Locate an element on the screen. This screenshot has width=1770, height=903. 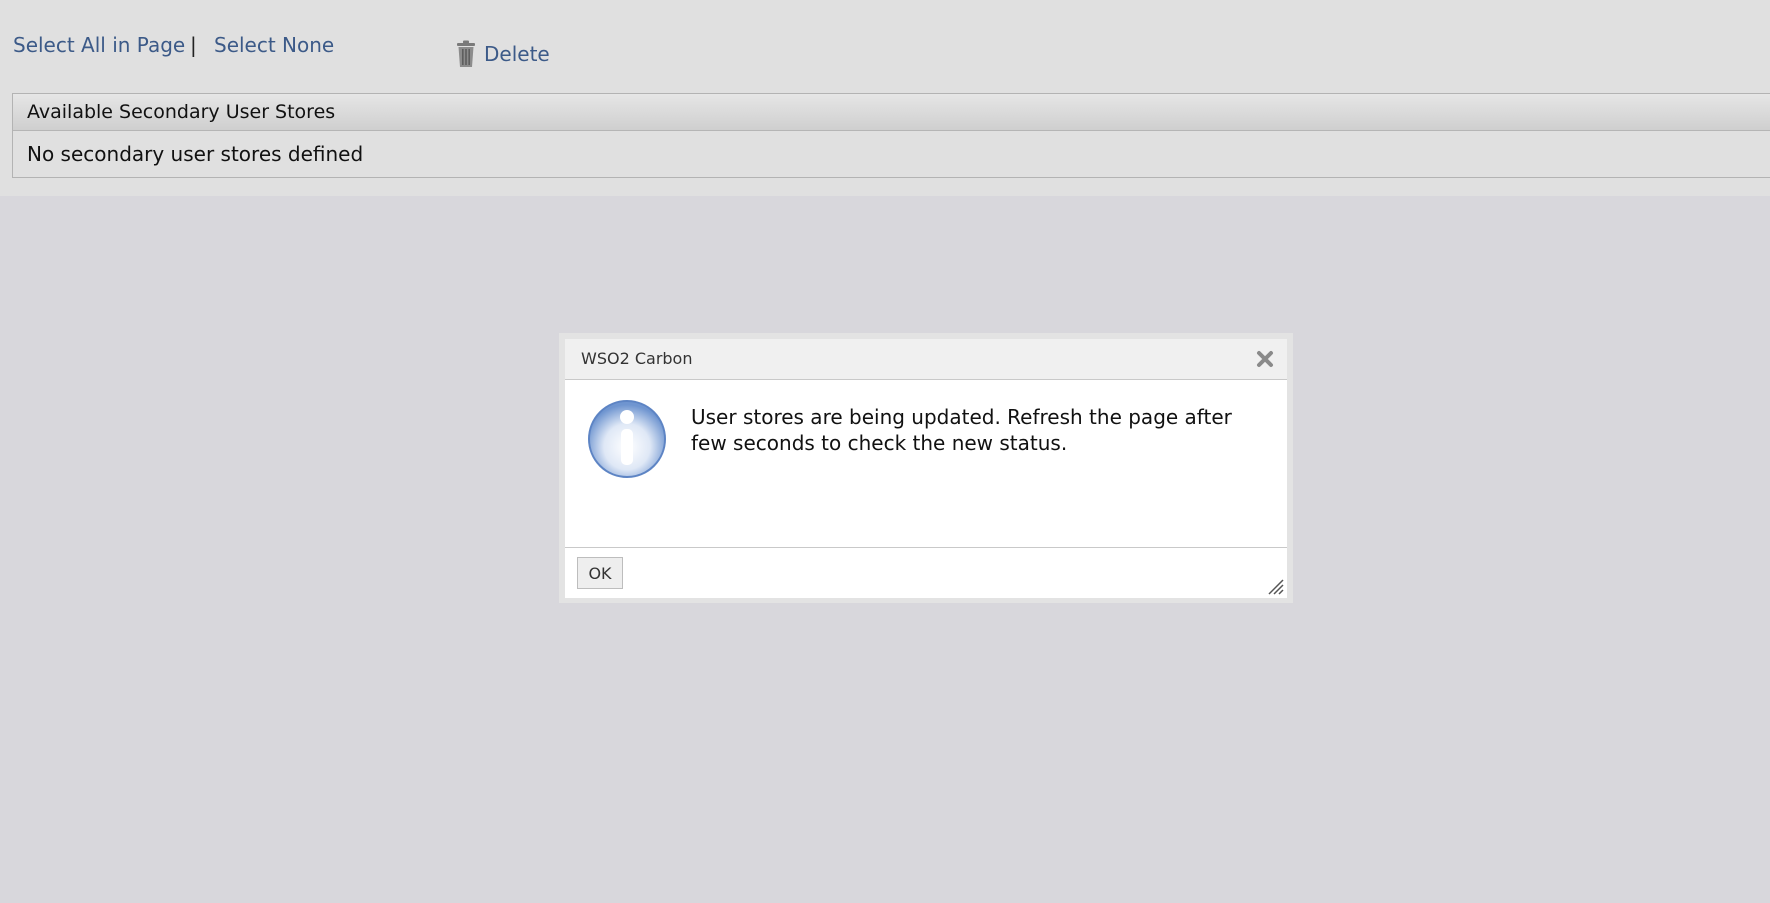
ok-button: OK is located at coordinates (600, 573).